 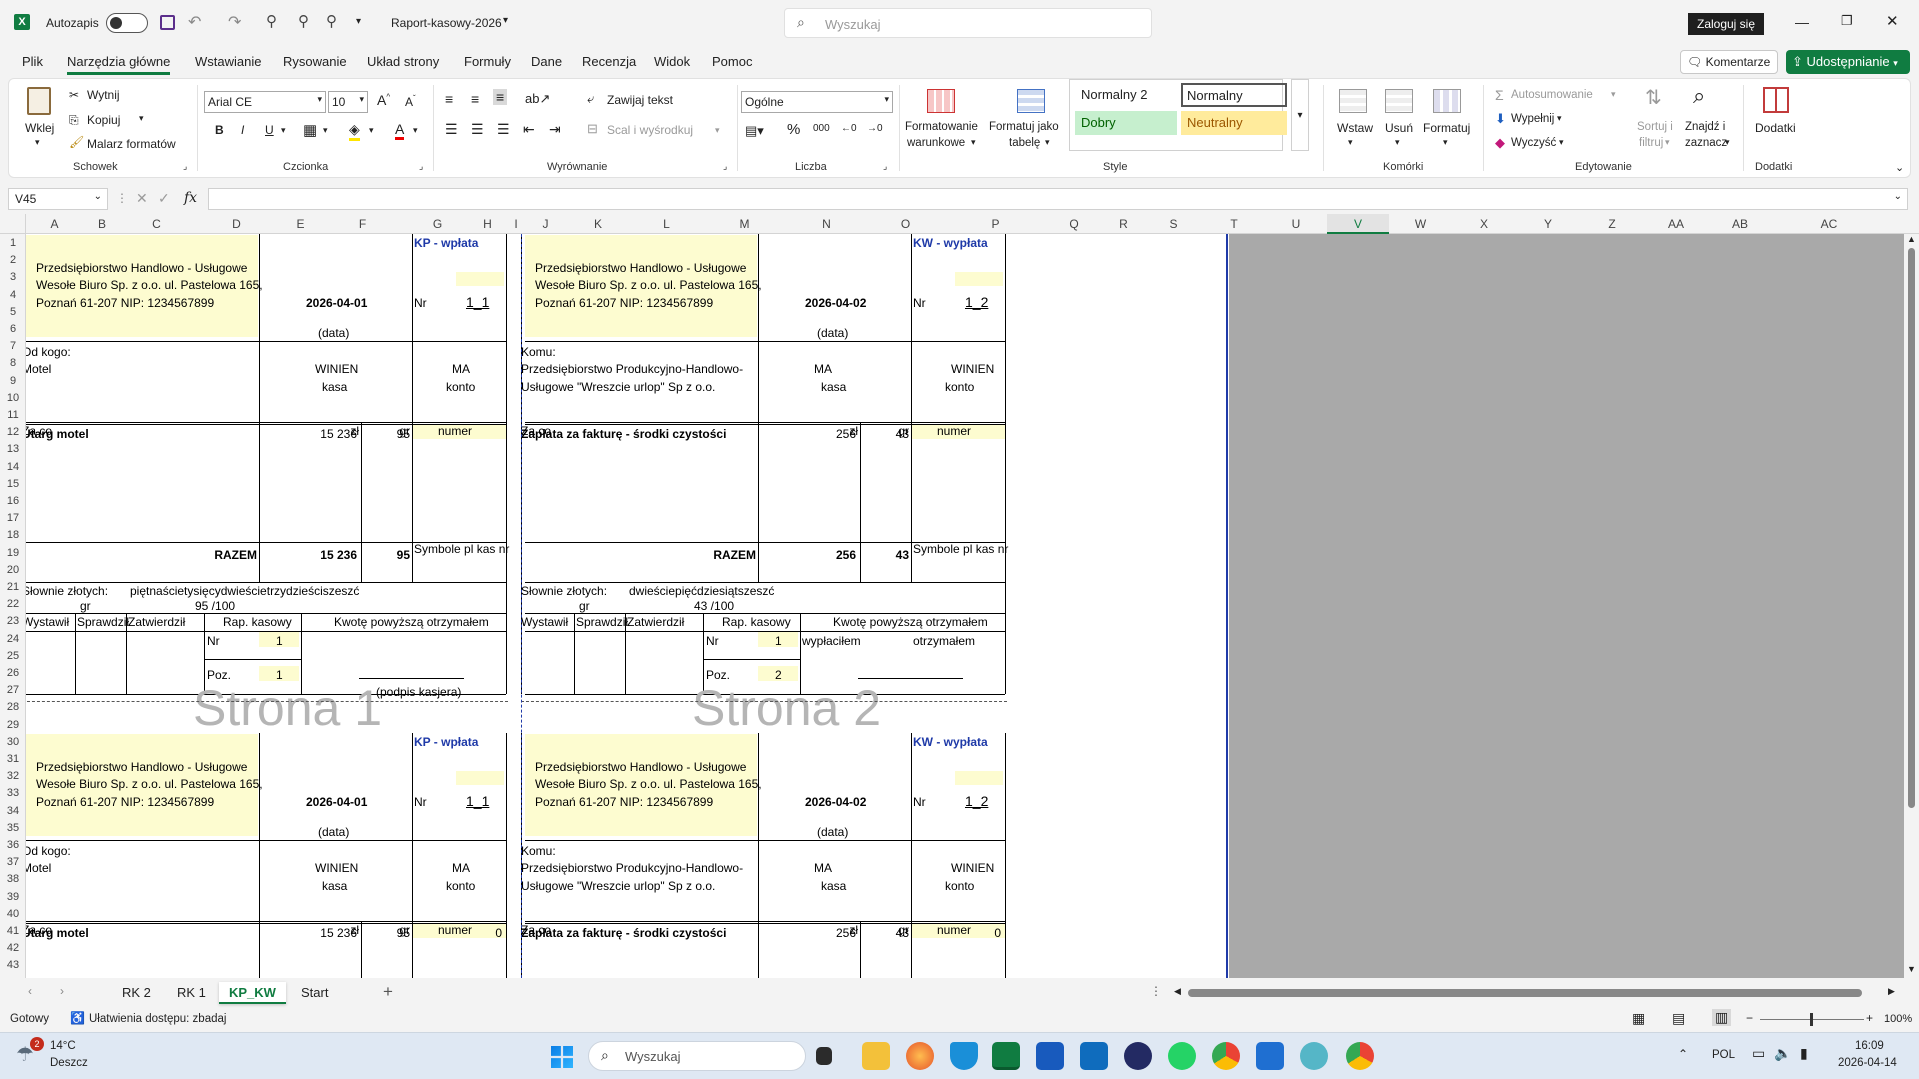 I want to click on accounting-icon: ▤▾, so click(x=754, y=131).